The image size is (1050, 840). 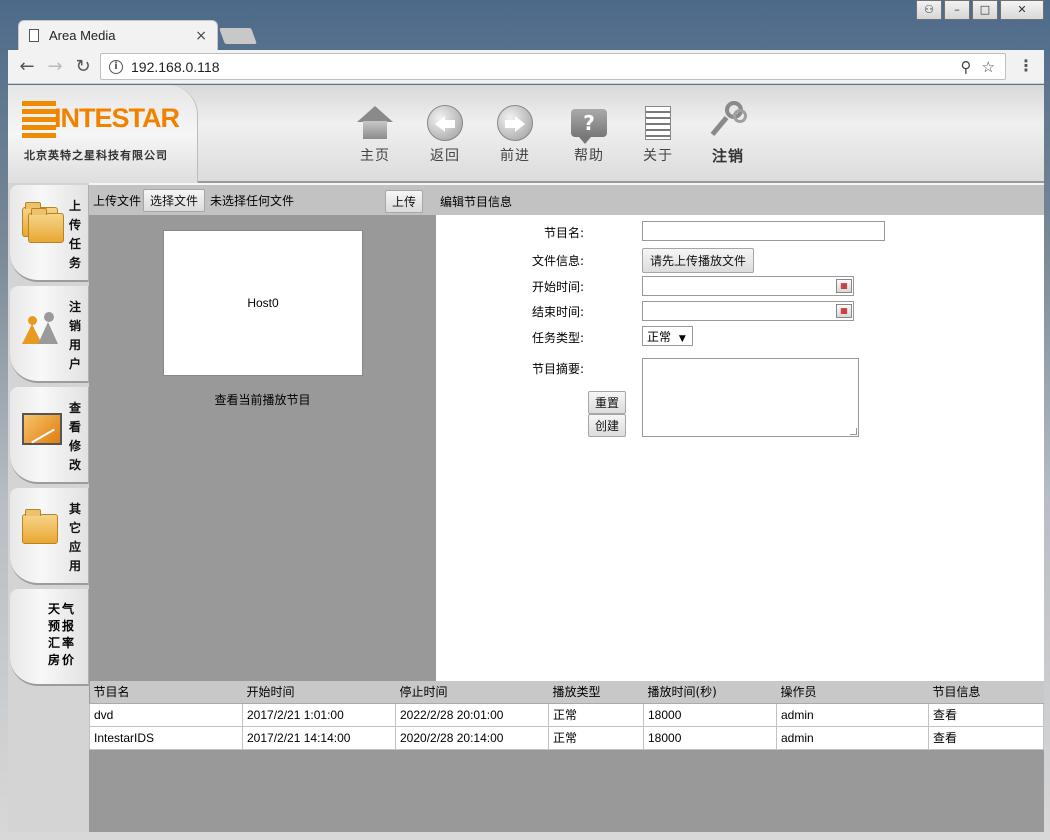 I want to click on edit-program-label: 编辑节目信息, so click(x=476, y=202).